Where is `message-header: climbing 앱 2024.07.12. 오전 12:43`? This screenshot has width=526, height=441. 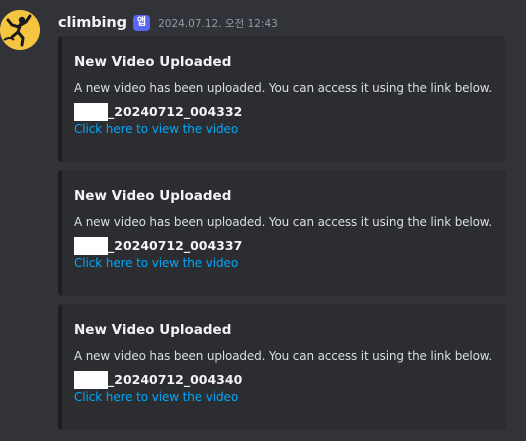
message-header: climbing 앱 2024.07.12. 오전 12:43 is located at coordinates (168, 23).